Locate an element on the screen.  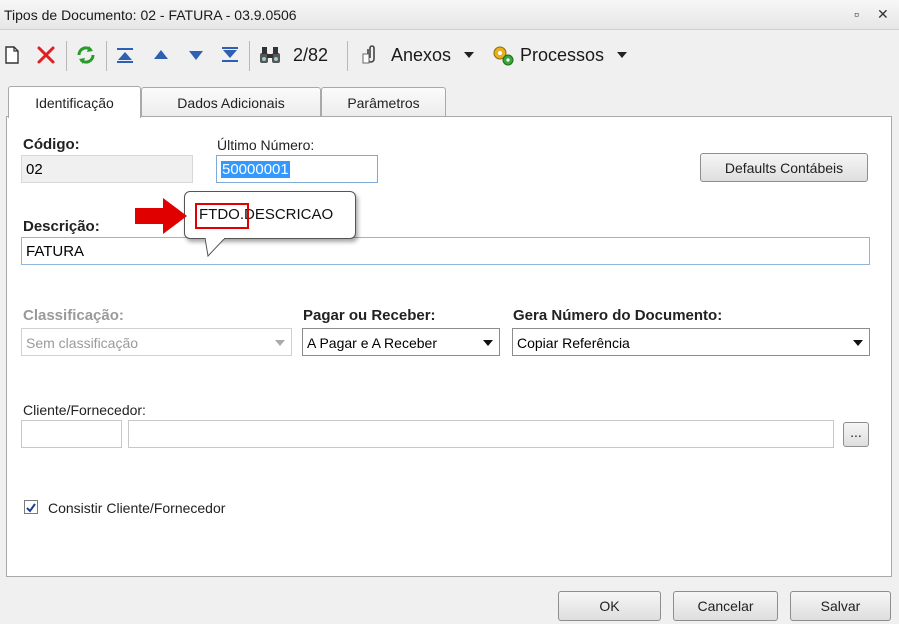
record-counter: 2/82 is located at coordinates (311, 54).